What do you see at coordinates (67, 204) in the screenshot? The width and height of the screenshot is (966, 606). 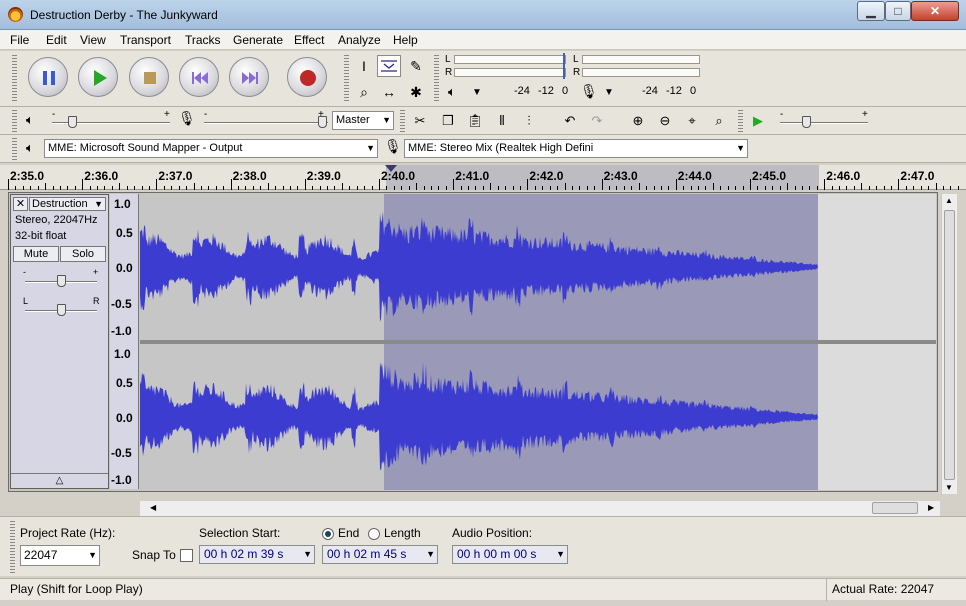 I see `track-name-menu: Destruction ▼` at bounding box center [67, 204].